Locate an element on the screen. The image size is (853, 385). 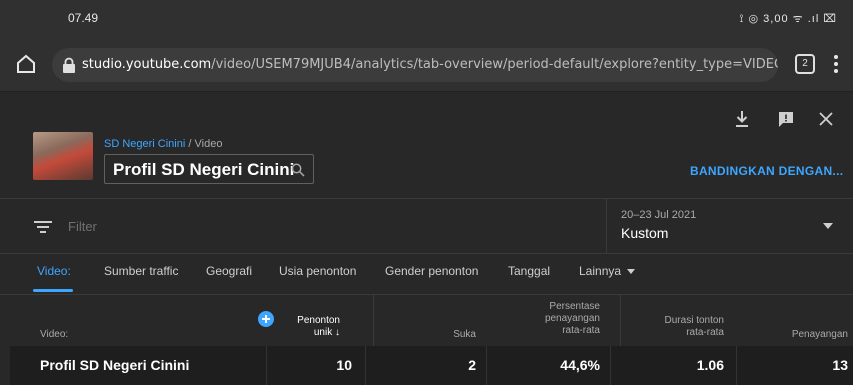
col-header-unique-line2: unik ↓ is located at coordinates (326, 332).